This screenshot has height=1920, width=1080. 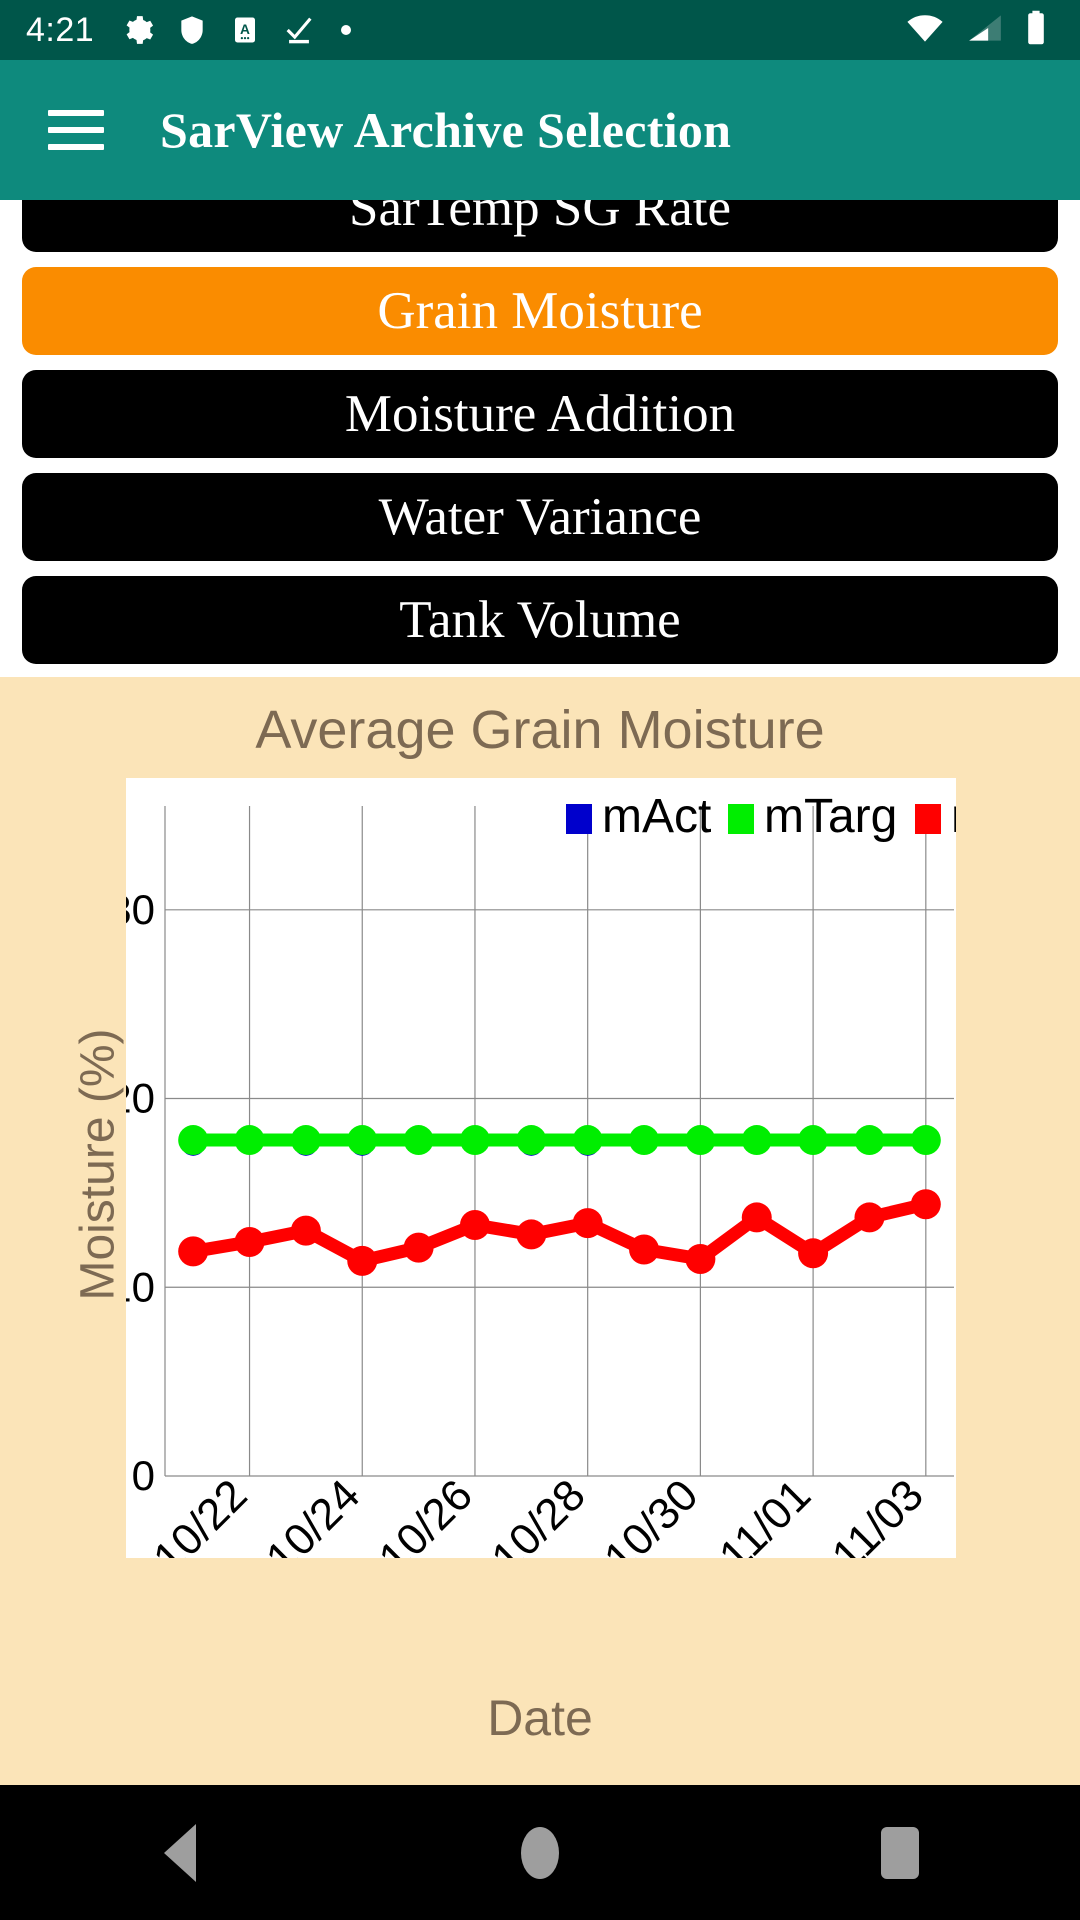 I want to click on archive-item-sartemp-sg-rate: SarTemp SG Rate, so click(x=540, y=226).